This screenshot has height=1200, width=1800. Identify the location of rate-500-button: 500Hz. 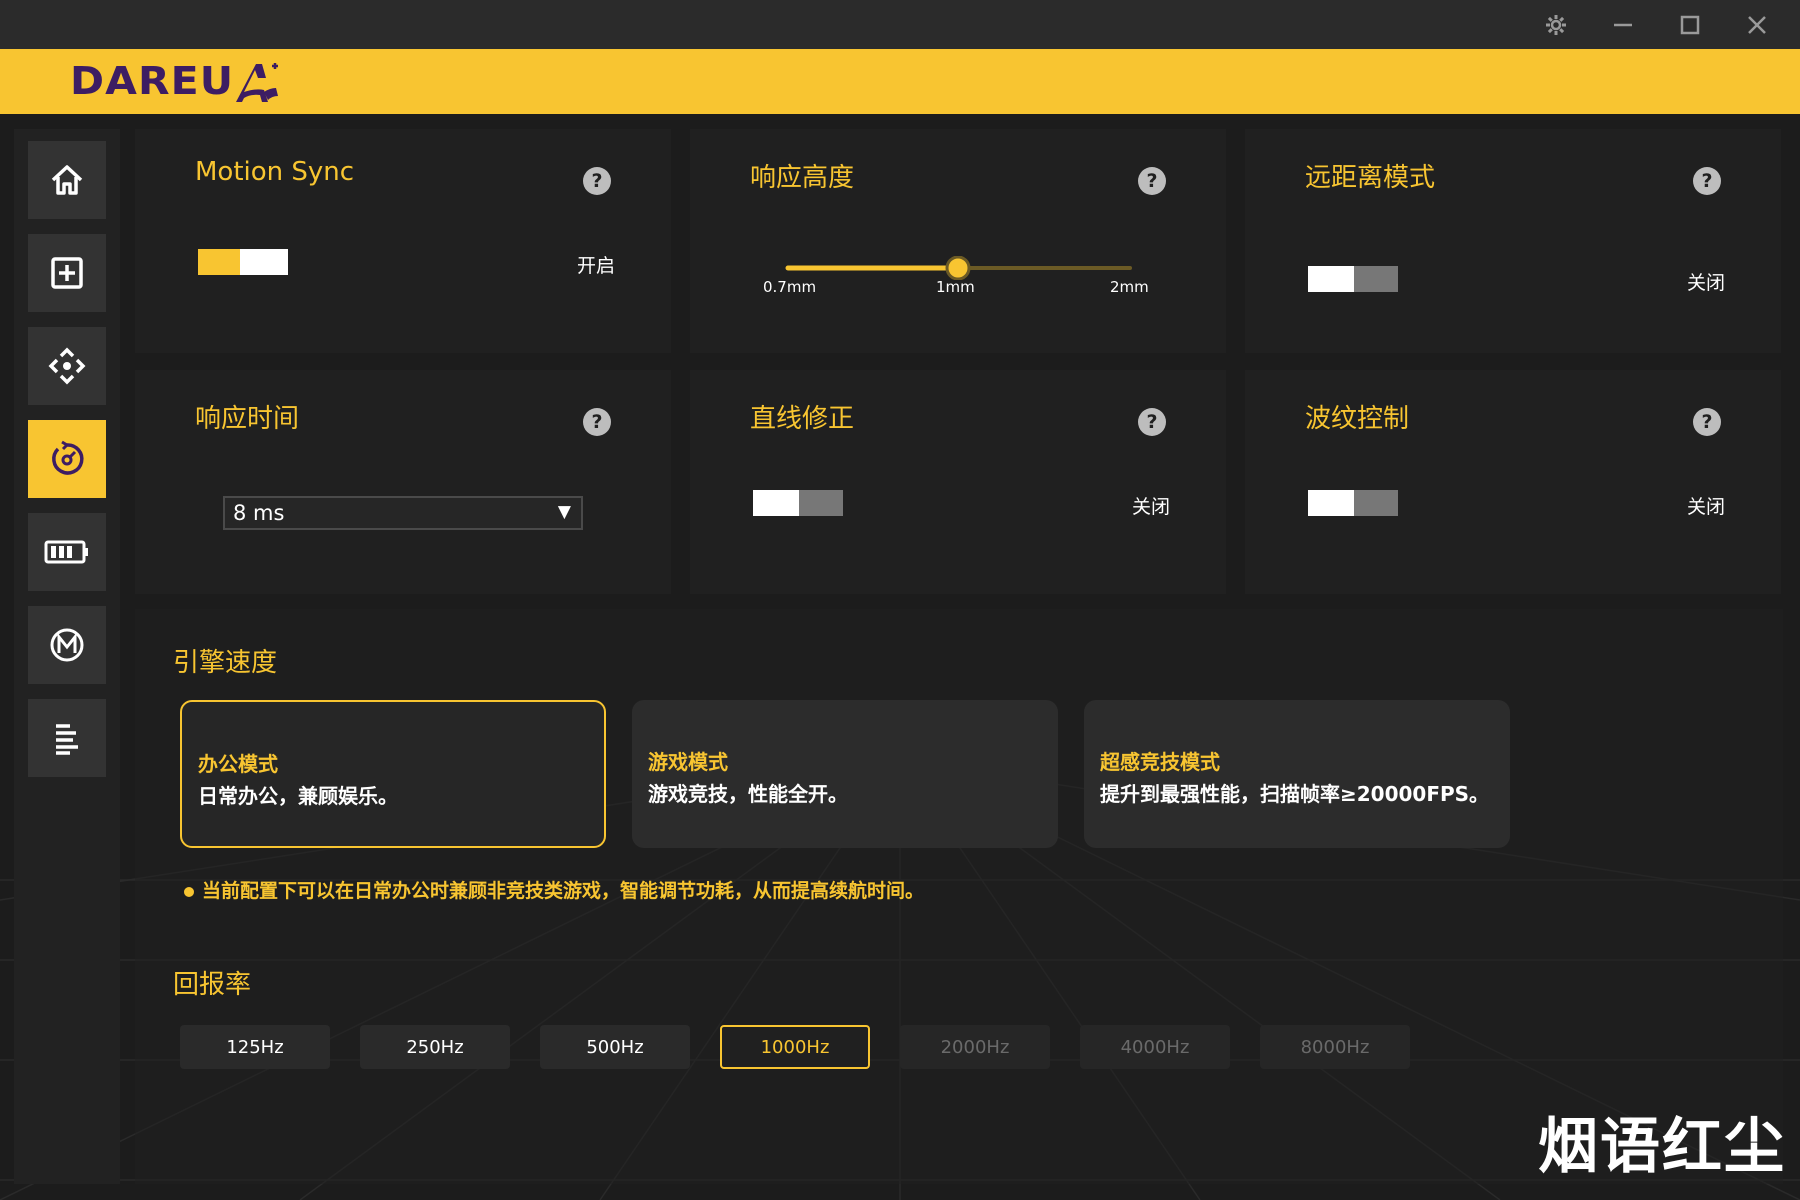
(615, 1047).